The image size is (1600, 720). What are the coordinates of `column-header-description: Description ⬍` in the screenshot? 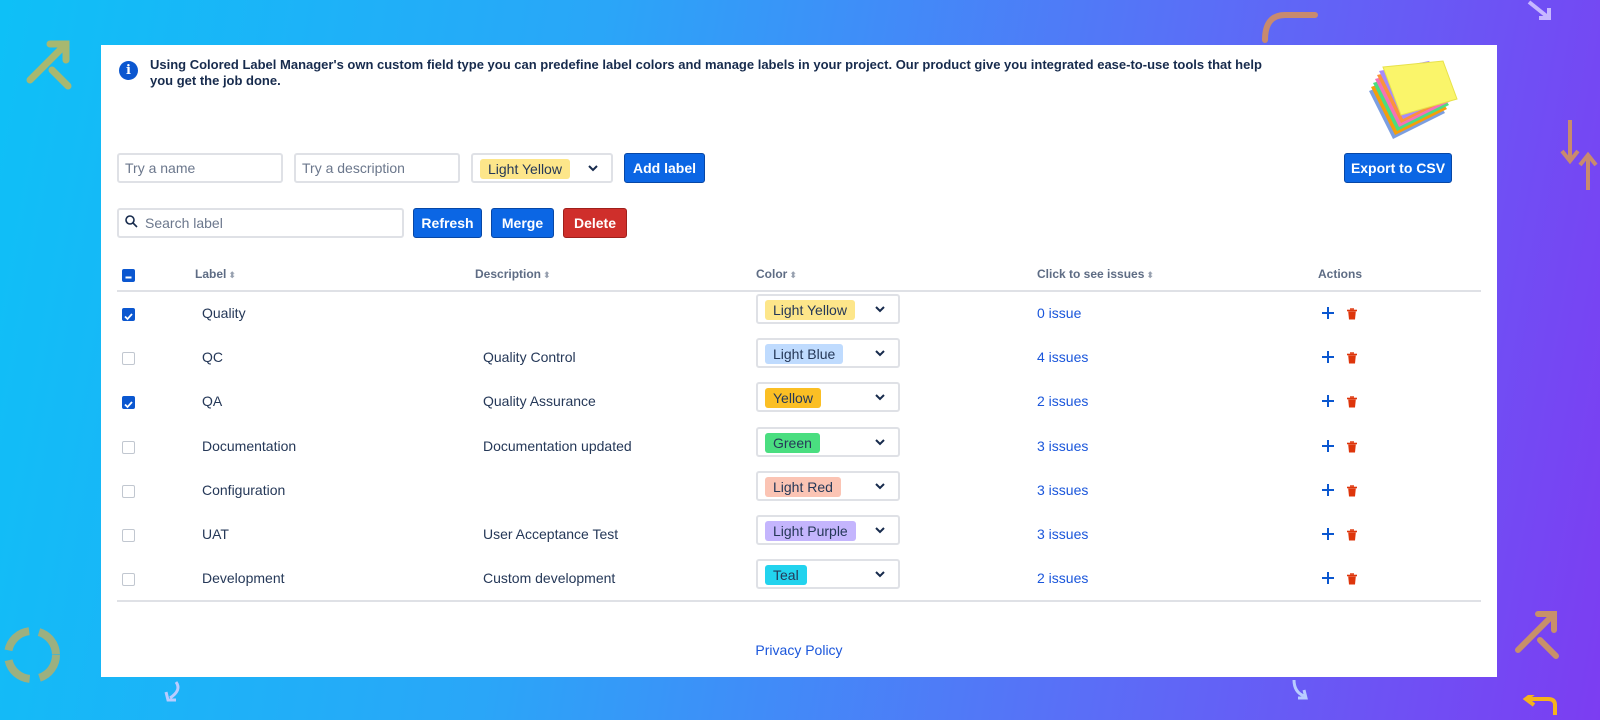 It's located at (513, 274).